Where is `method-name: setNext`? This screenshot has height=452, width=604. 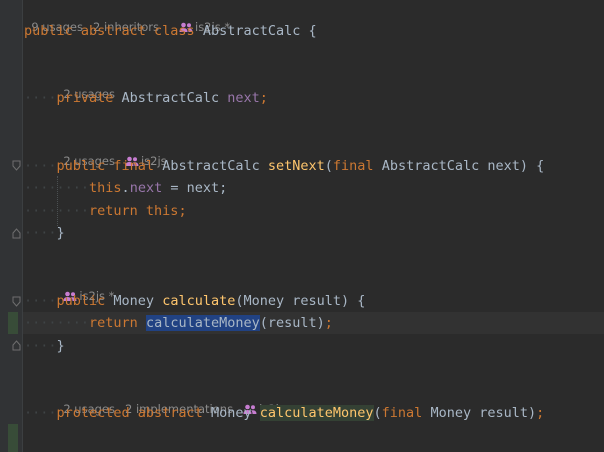
method-name: setNext is located at coordinates (296, 166).